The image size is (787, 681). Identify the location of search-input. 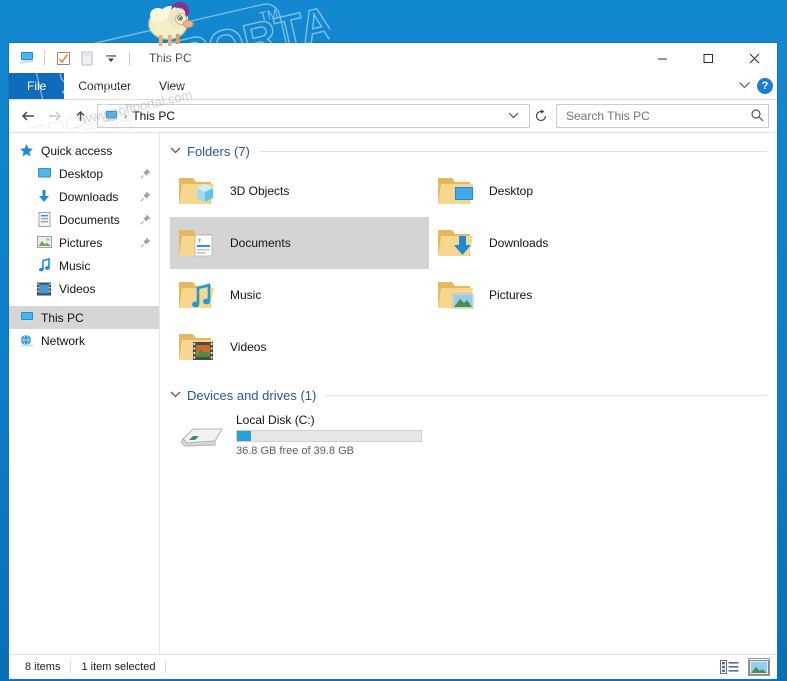
(657, 116).